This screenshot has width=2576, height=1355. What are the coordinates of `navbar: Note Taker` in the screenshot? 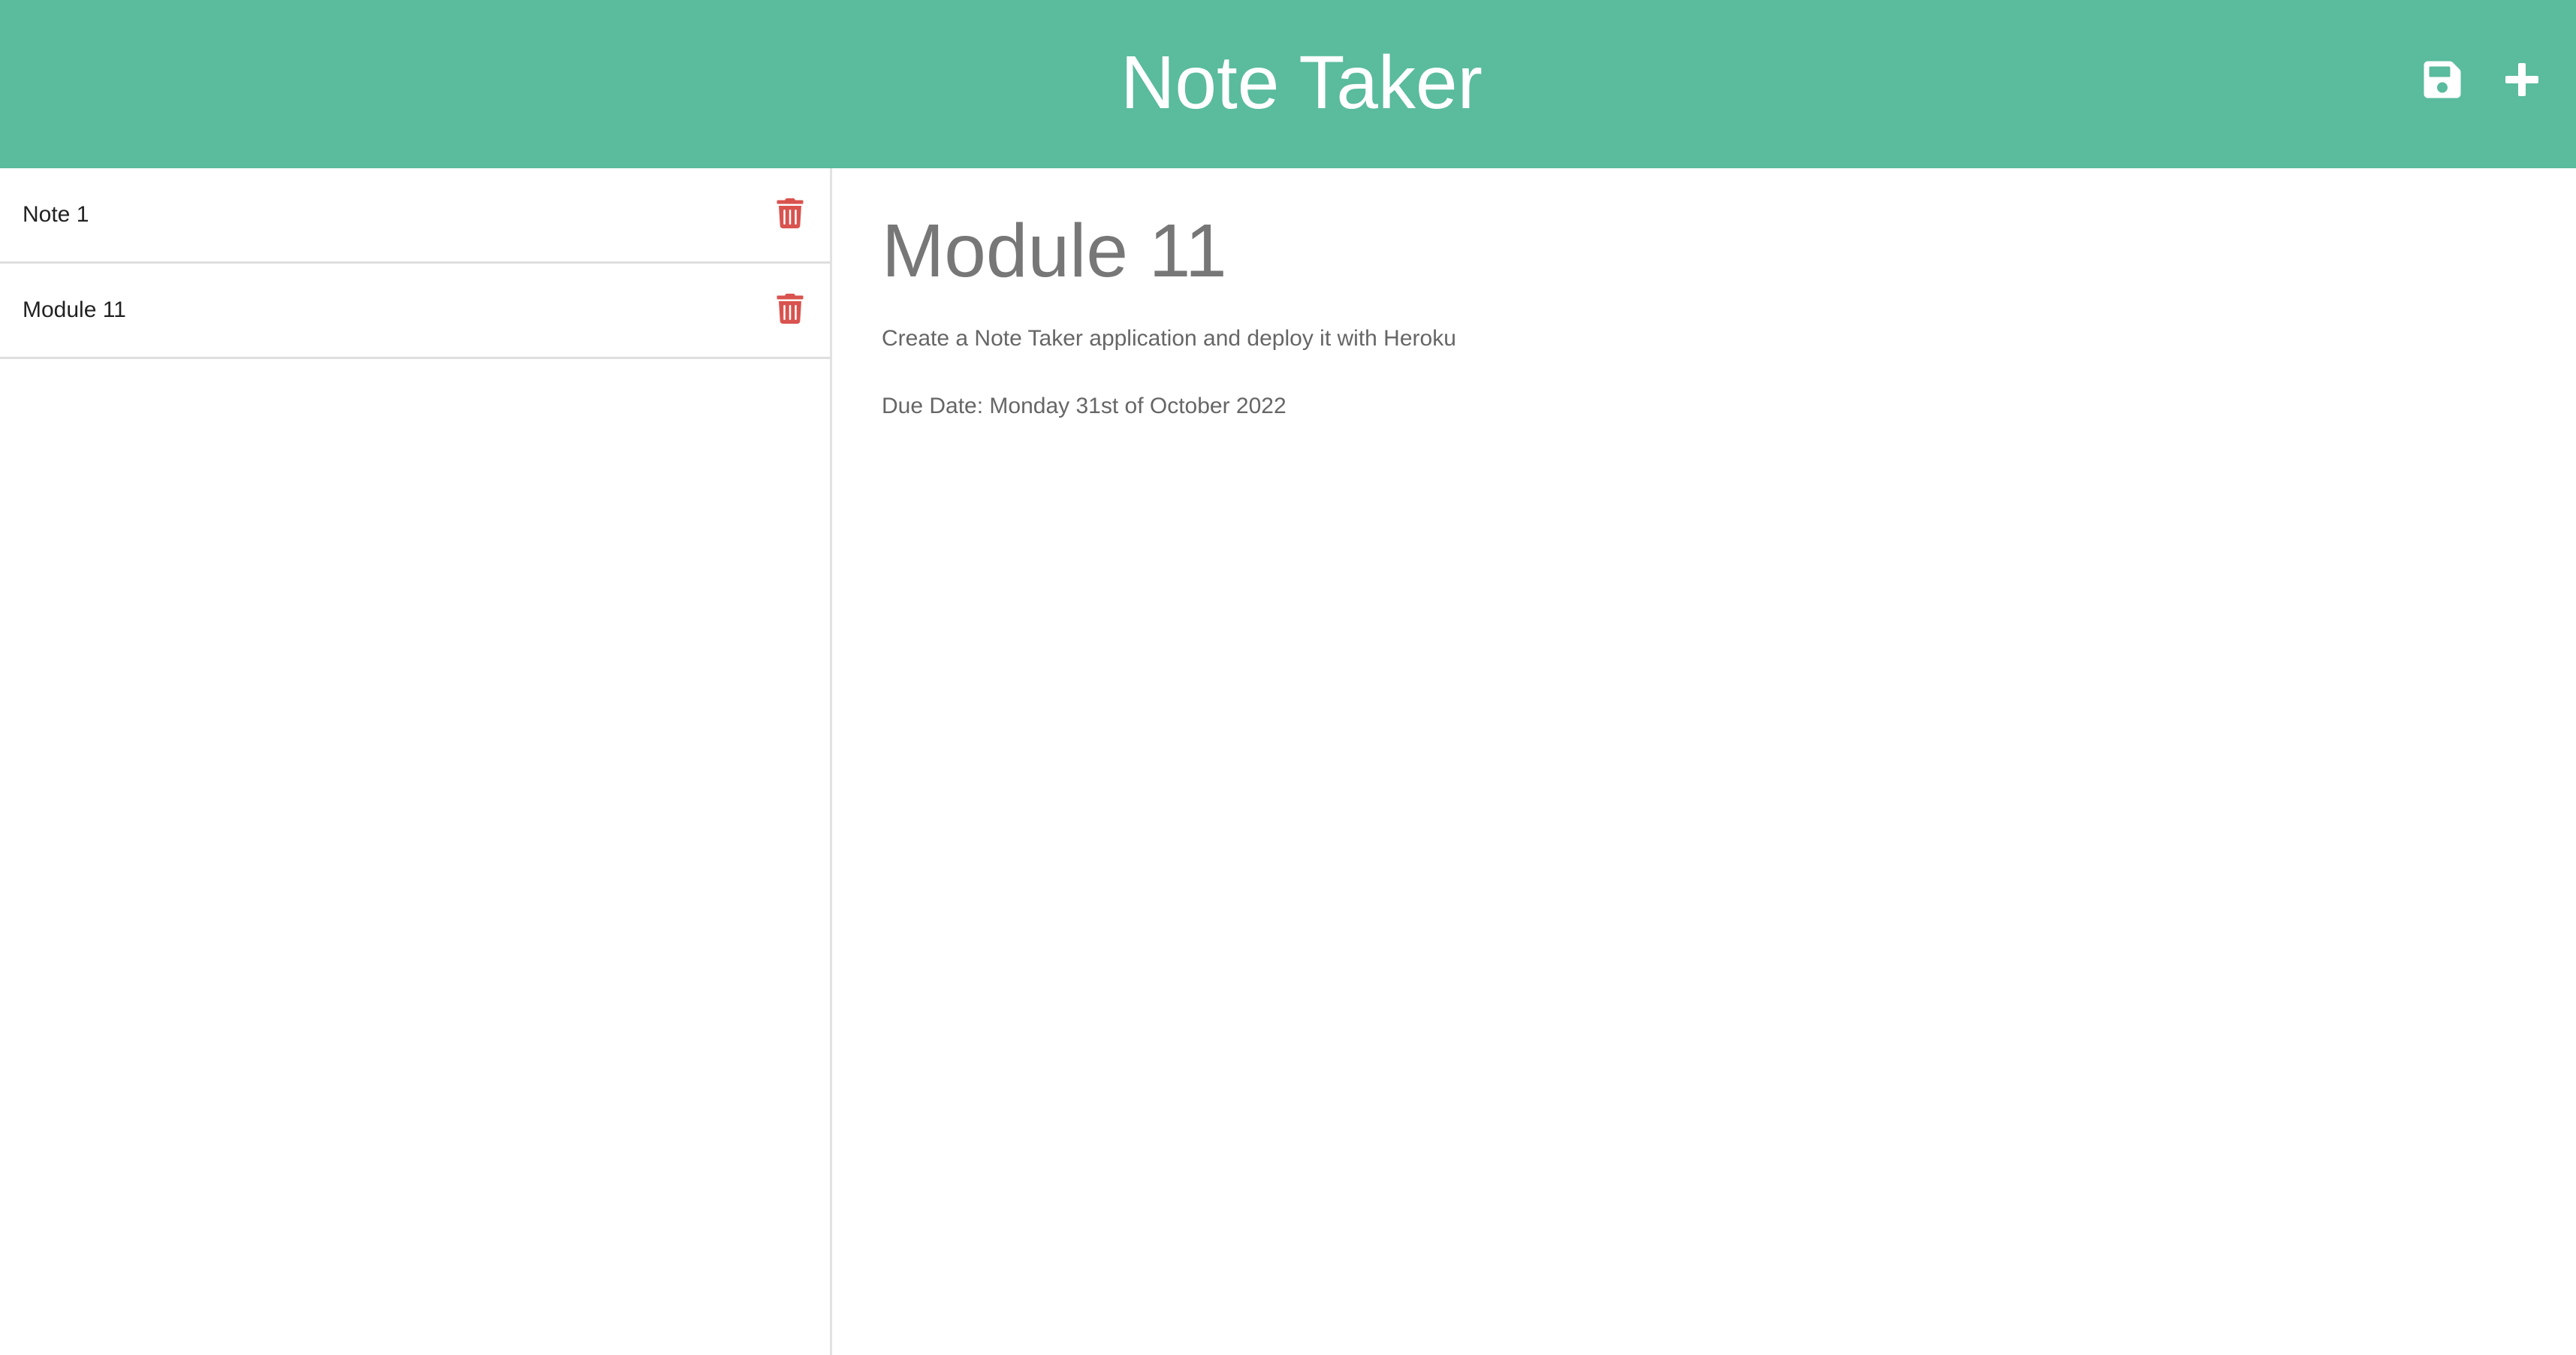 It's located at (1288, 84).